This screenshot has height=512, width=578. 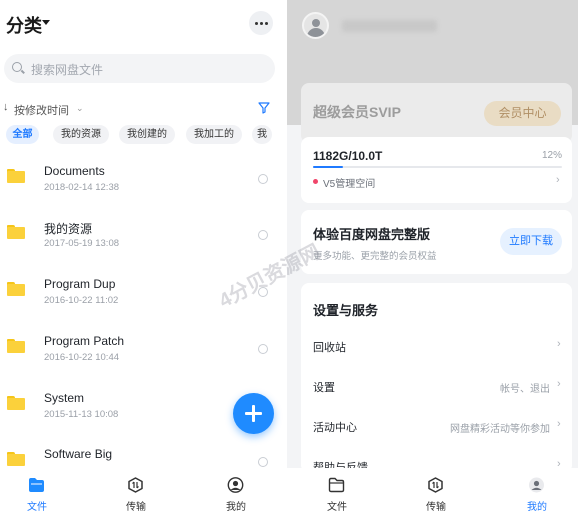 What do you see at coordinates (22, 134) in the screenshot?
I see `chip-all: 全部` at bounding box center [22, 134].